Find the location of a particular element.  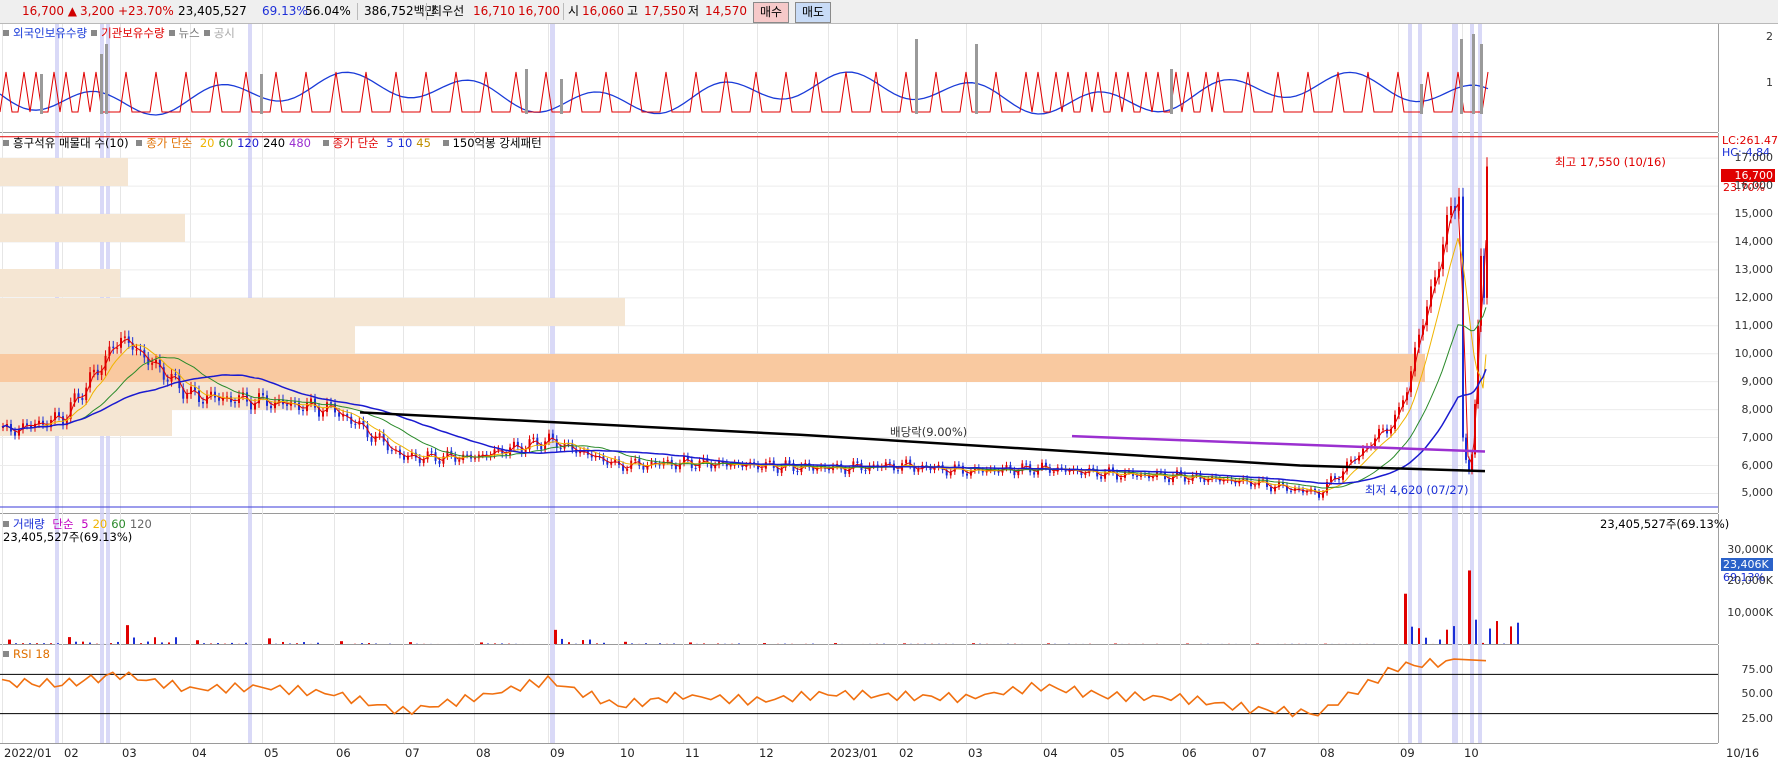

panel1-legend-item: 공시 is located at coordinates (224, 33).